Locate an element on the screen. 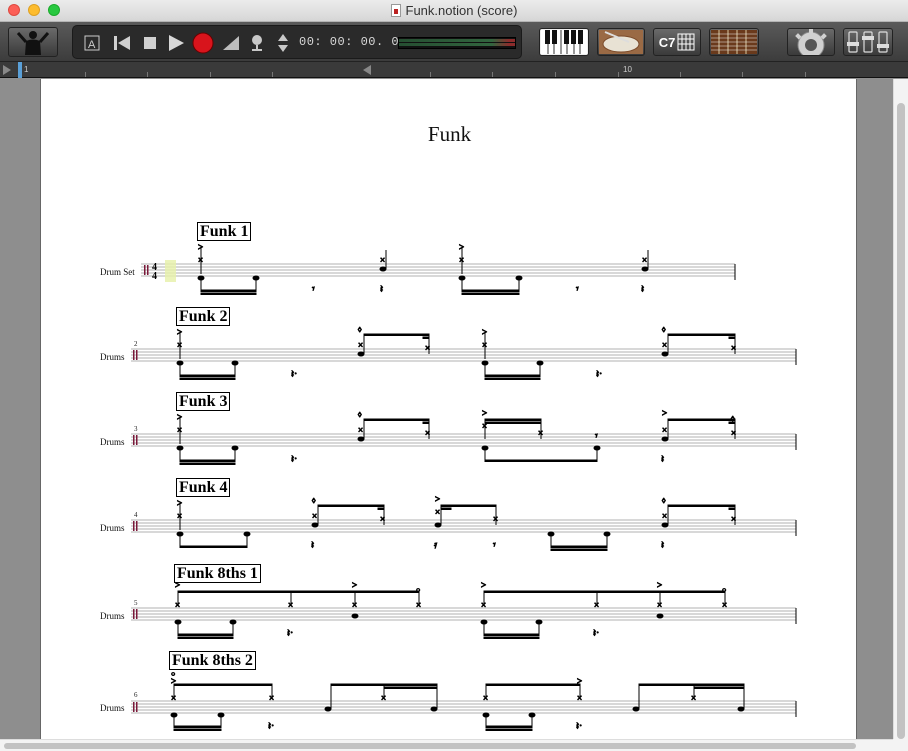 Image resolution: width=908 pixels, height=751 pixels. time-readout: 00: 00: 00. 00 is located at coordinates (353, 42).